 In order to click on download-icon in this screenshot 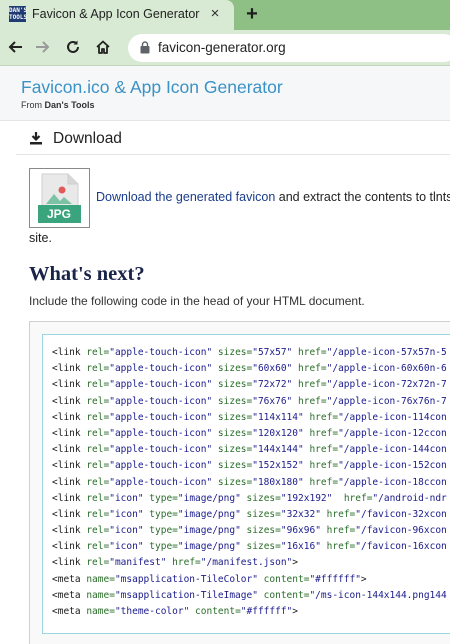, I will do `click(36, 138)`.